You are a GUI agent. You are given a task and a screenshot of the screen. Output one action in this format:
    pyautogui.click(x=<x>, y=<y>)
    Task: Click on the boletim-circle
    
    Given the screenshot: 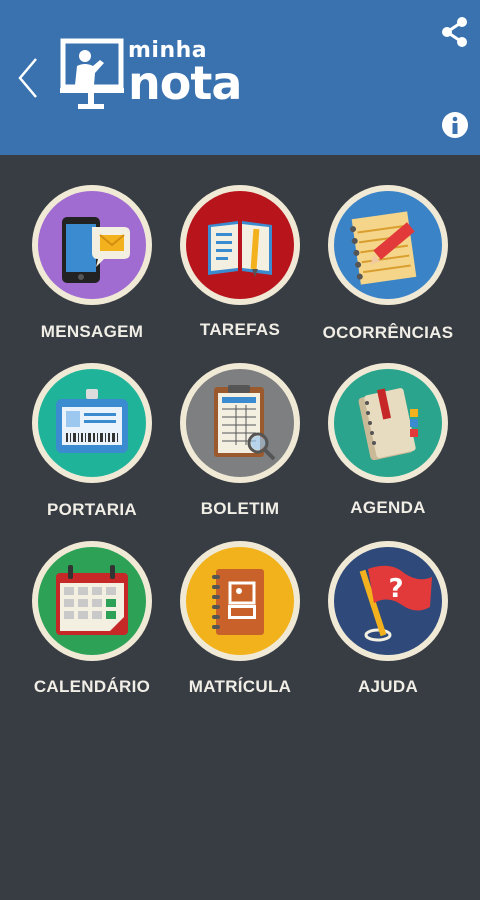 What is the action you would take?
    pyautogui.click(x=240, y=423)
    